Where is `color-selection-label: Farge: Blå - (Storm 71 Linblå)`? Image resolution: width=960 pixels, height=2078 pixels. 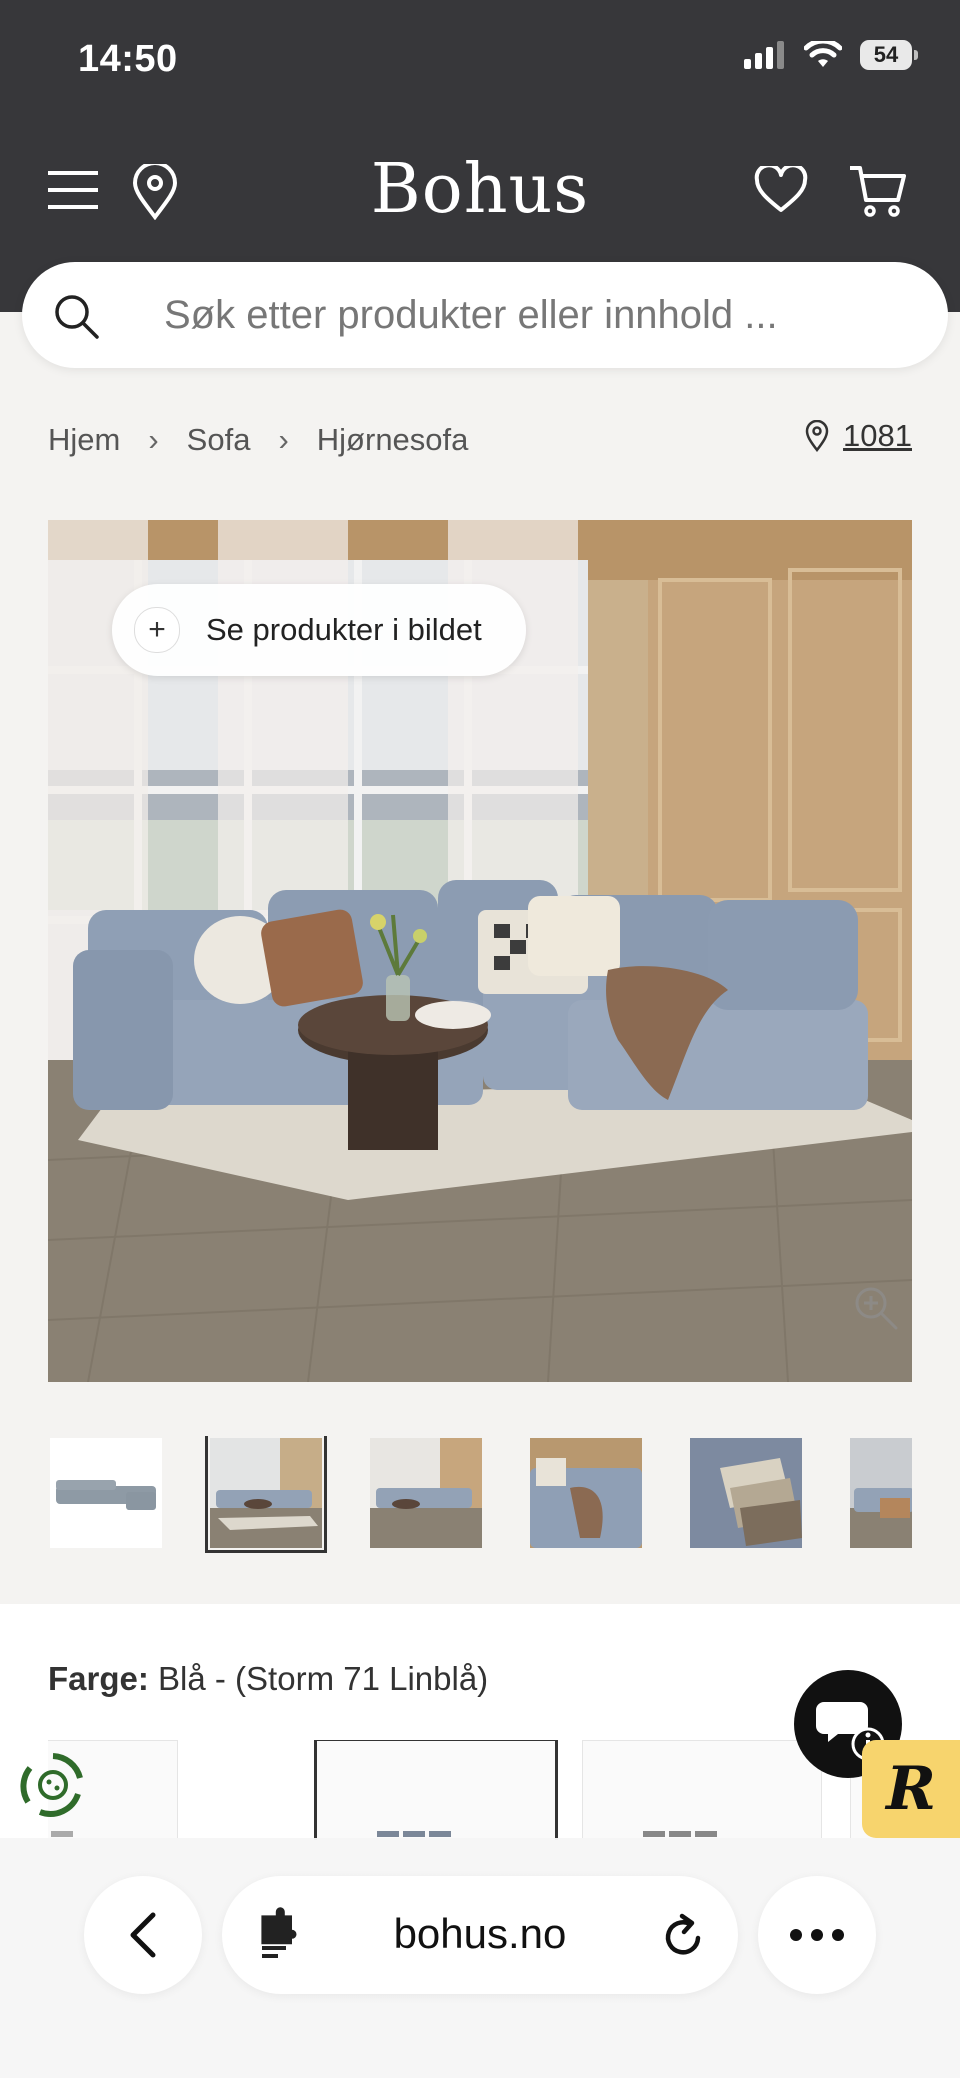 color-selection-label: Farge: Blå - (Storm 71 Linblå) is located at coordinates (268, 1679).